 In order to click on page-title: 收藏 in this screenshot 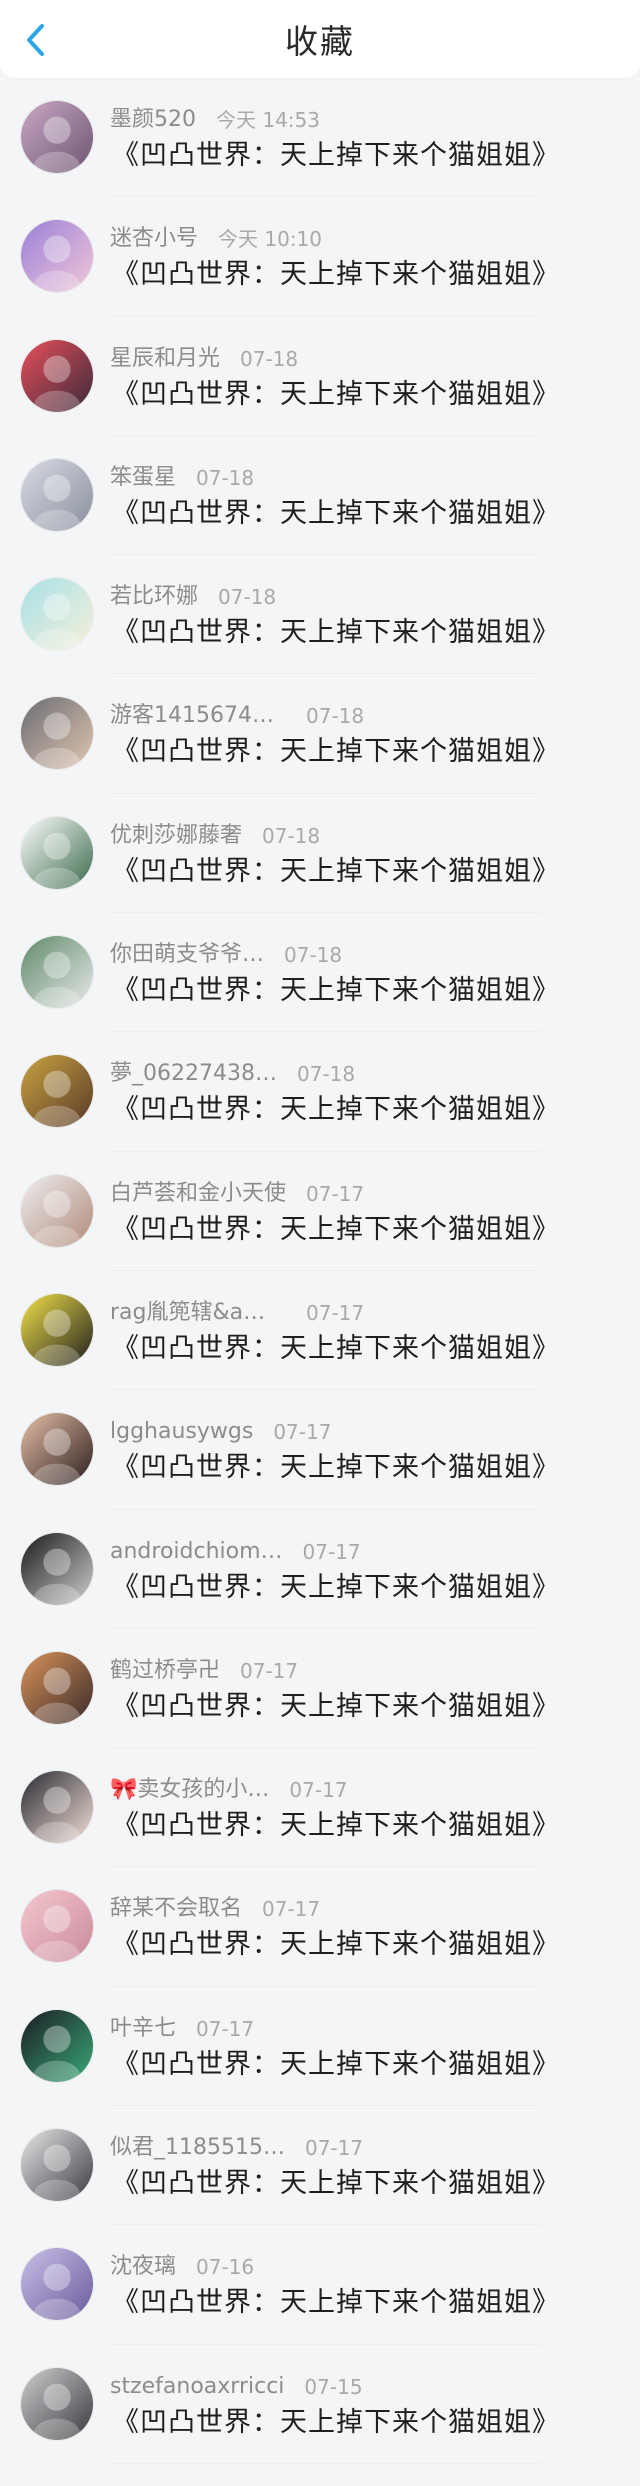, I will do `click(320, 41)`.